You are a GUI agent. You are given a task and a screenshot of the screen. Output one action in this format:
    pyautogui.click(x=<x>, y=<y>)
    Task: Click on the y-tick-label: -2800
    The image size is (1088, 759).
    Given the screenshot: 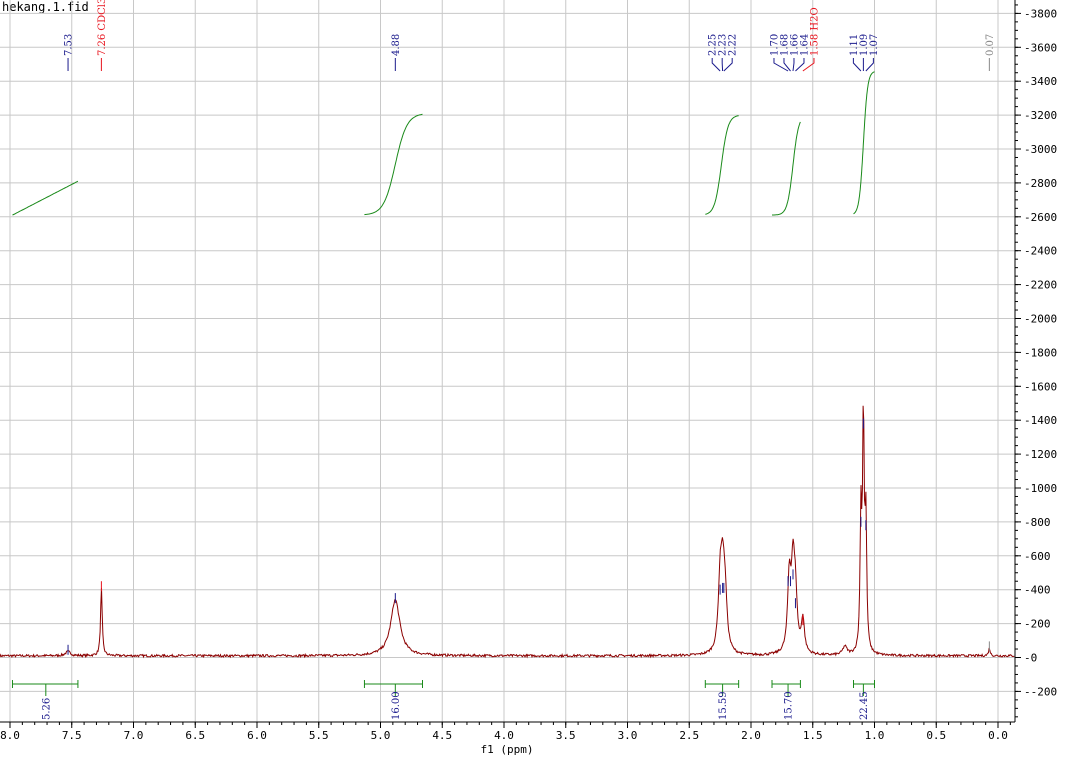 What is the action you would take?
    pyautogui.click(x=1040, y=183)
    